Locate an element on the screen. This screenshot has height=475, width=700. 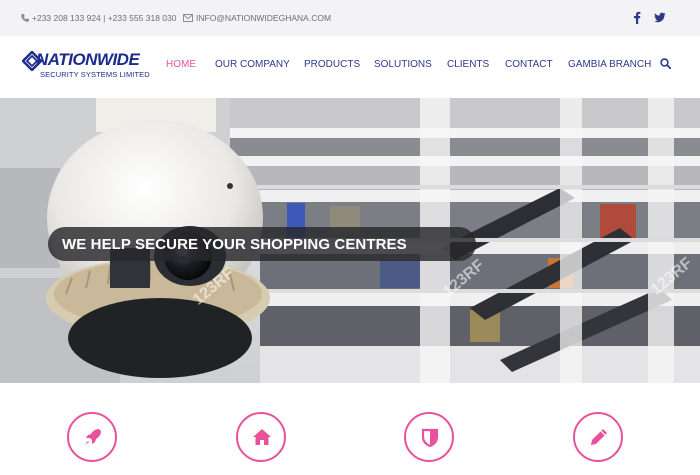
nav-products: PRODUCTS is located at coordinates (332, 64).